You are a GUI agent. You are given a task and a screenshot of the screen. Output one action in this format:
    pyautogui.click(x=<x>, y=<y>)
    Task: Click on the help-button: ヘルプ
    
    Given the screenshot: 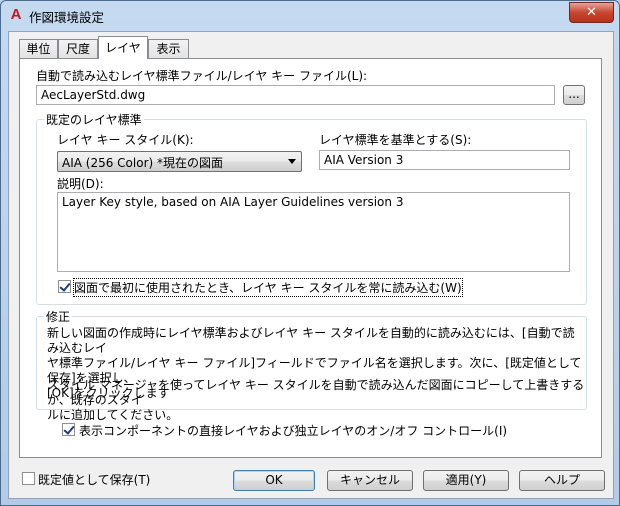 What is the action you would take?
    pyautogui.click(x=562, y=480)
    